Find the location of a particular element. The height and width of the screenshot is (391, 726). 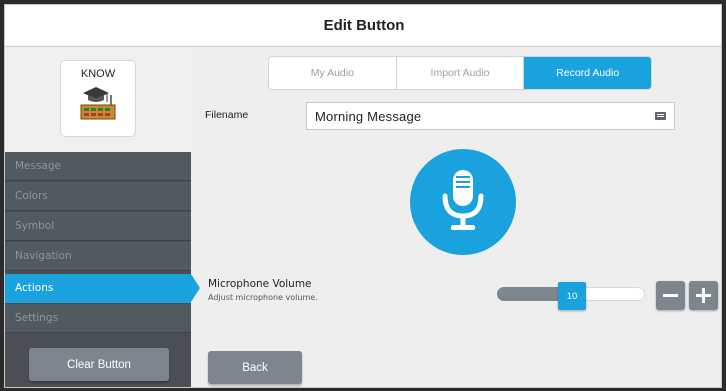

sidebar-item-label: Message is located at coordinates (38, 166).